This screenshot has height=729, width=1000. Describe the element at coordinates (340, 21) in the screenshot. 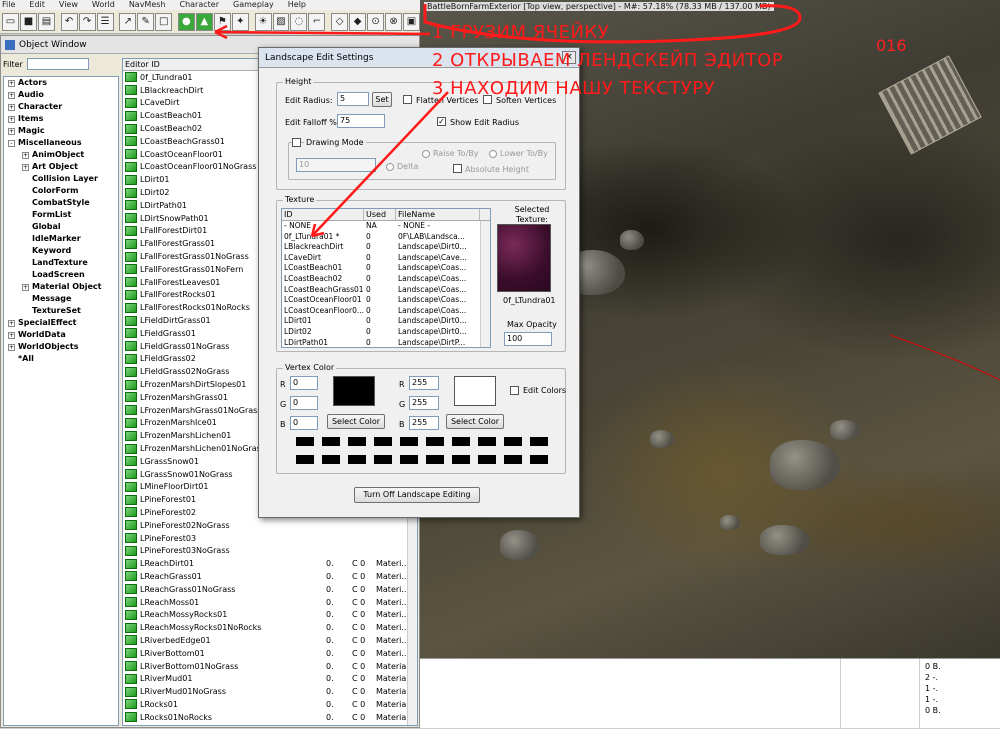

I see `cube-icon: ◇` at that location.